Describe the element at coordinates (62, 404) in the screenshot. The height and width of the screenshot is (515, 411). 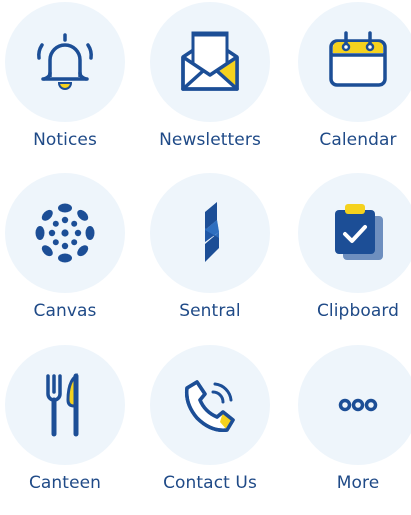
I see `fork-knife-icon` at that location.